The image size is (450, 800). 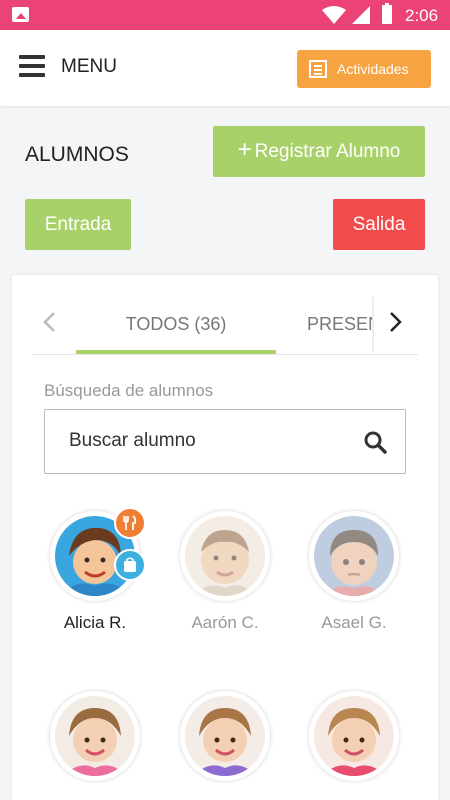 I want to click on student-name: Alicia R., so click(x=95, y=622).